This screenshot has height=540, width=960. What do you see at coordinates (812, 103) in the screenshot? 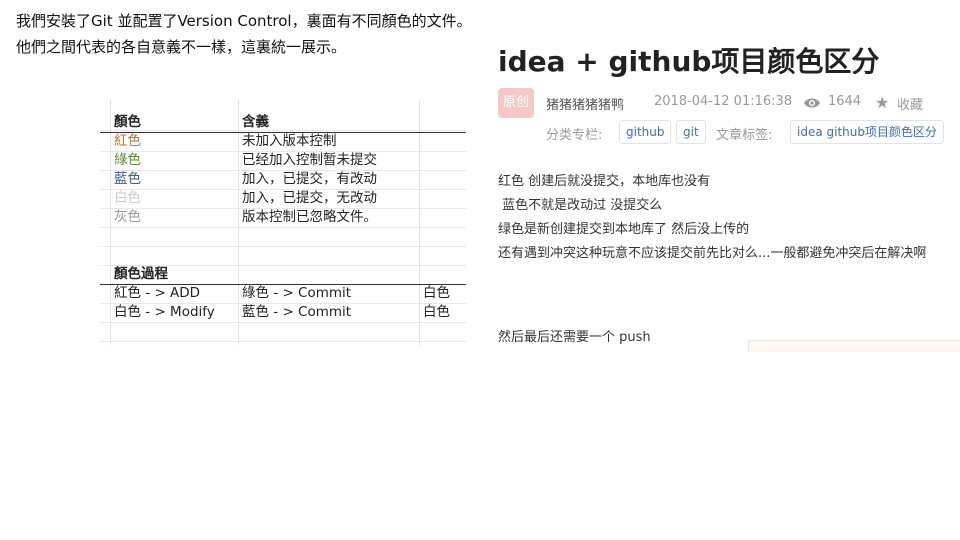
I see `eye-icon` at bounding box center [812, 103].